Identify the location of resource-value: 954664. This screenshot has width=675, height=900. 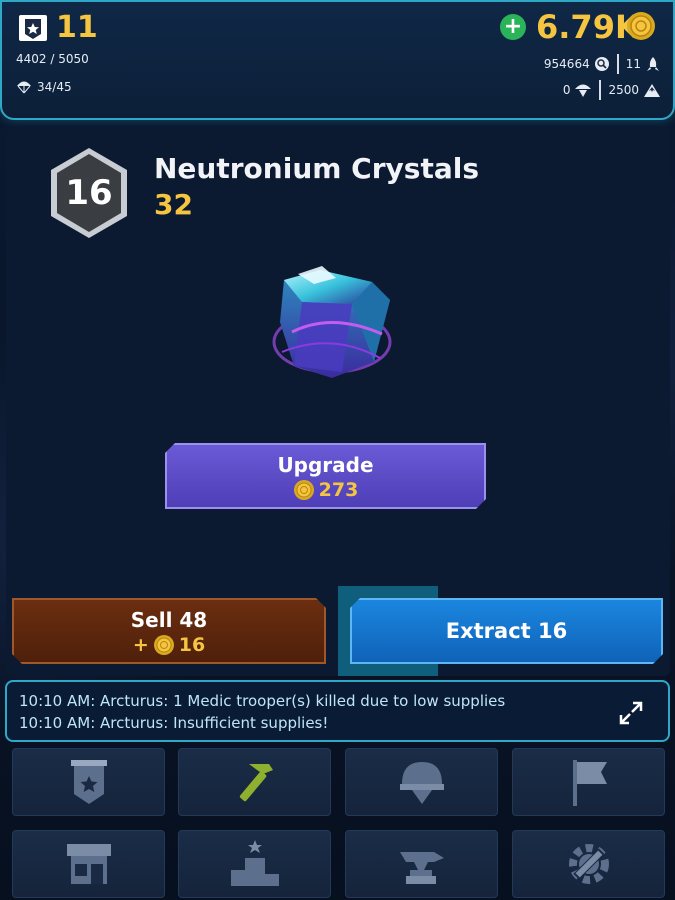
(566, 64).